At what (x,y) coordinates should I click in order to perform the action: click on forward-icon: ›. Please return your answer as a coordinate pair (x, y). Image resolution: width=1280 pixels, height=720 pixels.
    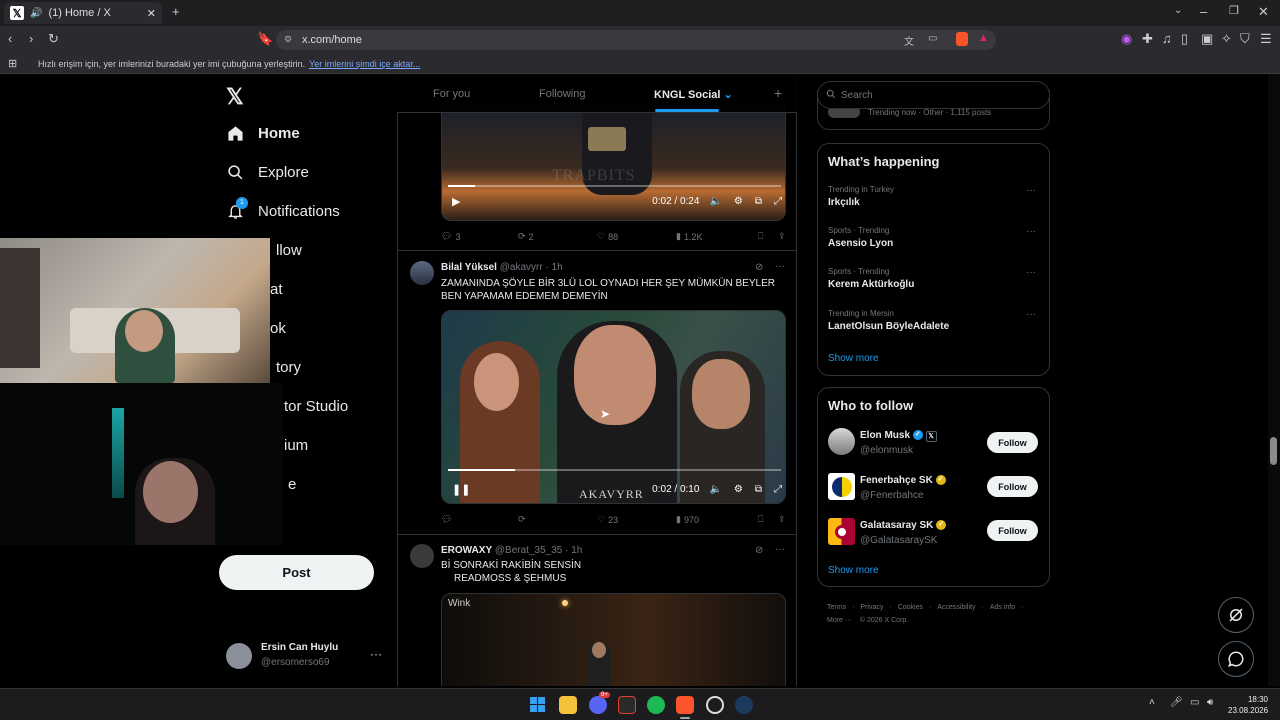
    Looking at the image, I should click on (31, 38).